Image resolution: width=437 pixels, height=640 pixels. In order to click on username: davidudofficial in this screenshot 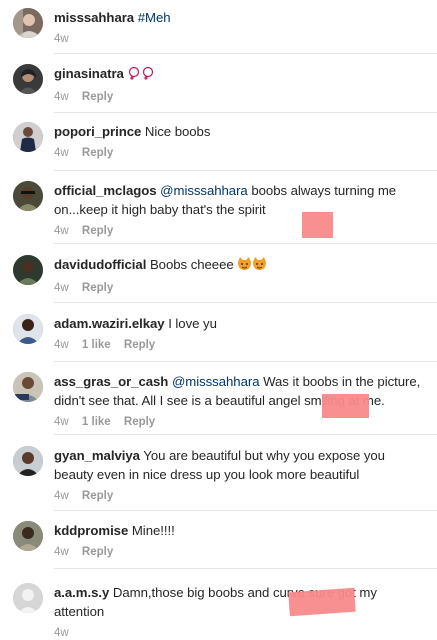, I will do `click(100, 264)`.